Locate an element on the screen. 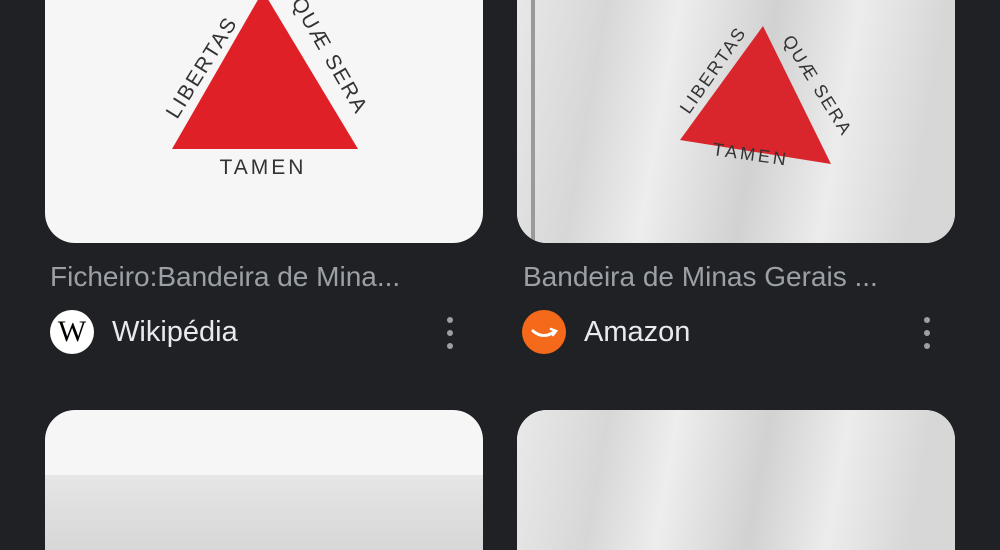 This screenshot has height=550, width=1000. result-source-row-2: Amazon is located at coordinates (741, 332).